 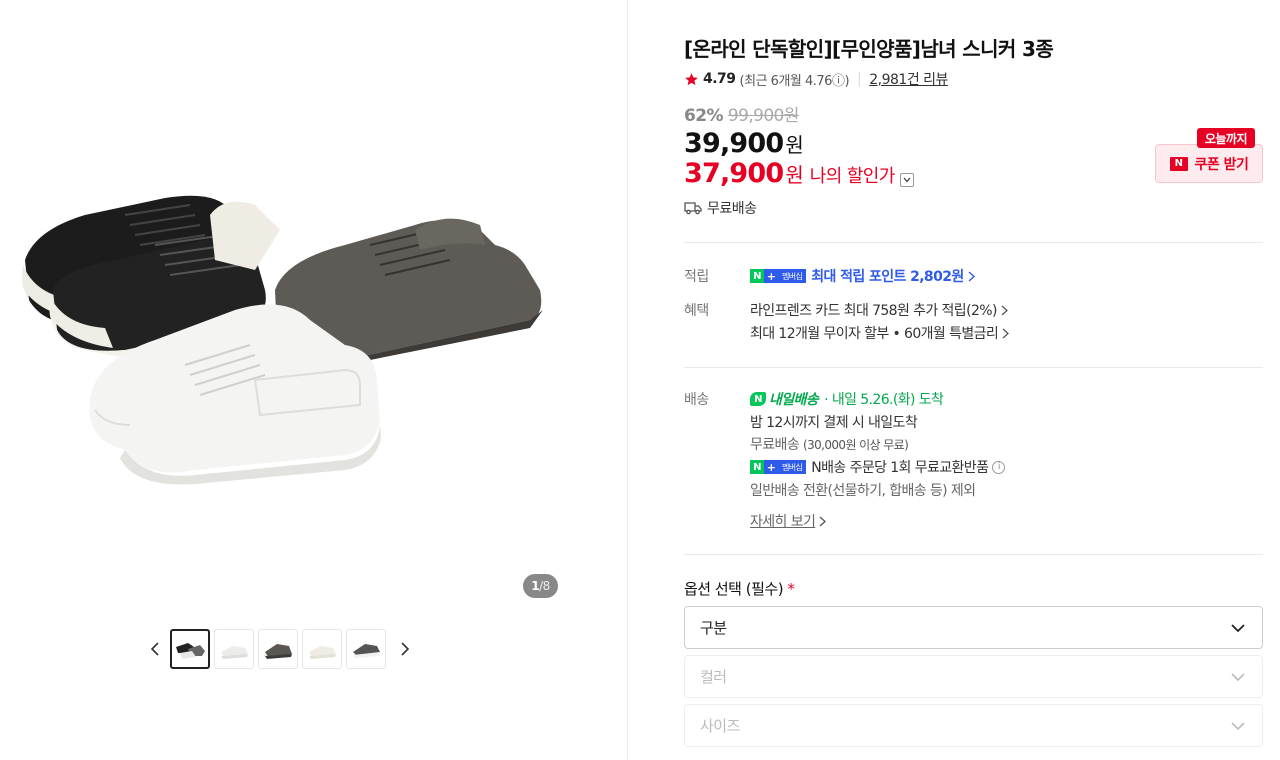 I want to click on coupon-label: 쿠폰 받기, so click(x=1221, y=164).